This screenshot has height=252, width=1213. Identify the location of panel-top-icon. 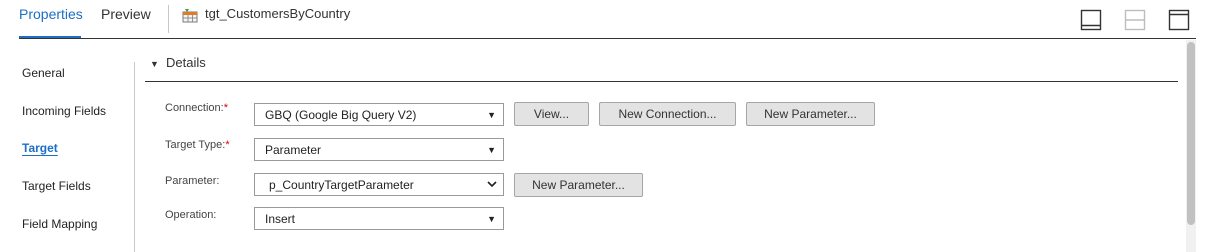
(1179, 20).